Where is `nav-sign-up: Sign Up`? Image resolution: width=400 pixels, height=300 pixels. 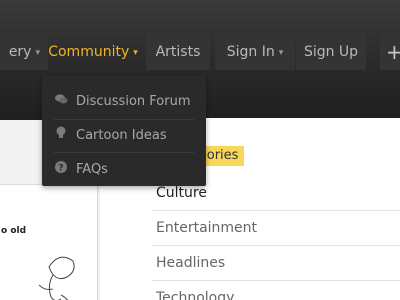 nav-sign-up: Sign Up is located at coordinates (331, 52).